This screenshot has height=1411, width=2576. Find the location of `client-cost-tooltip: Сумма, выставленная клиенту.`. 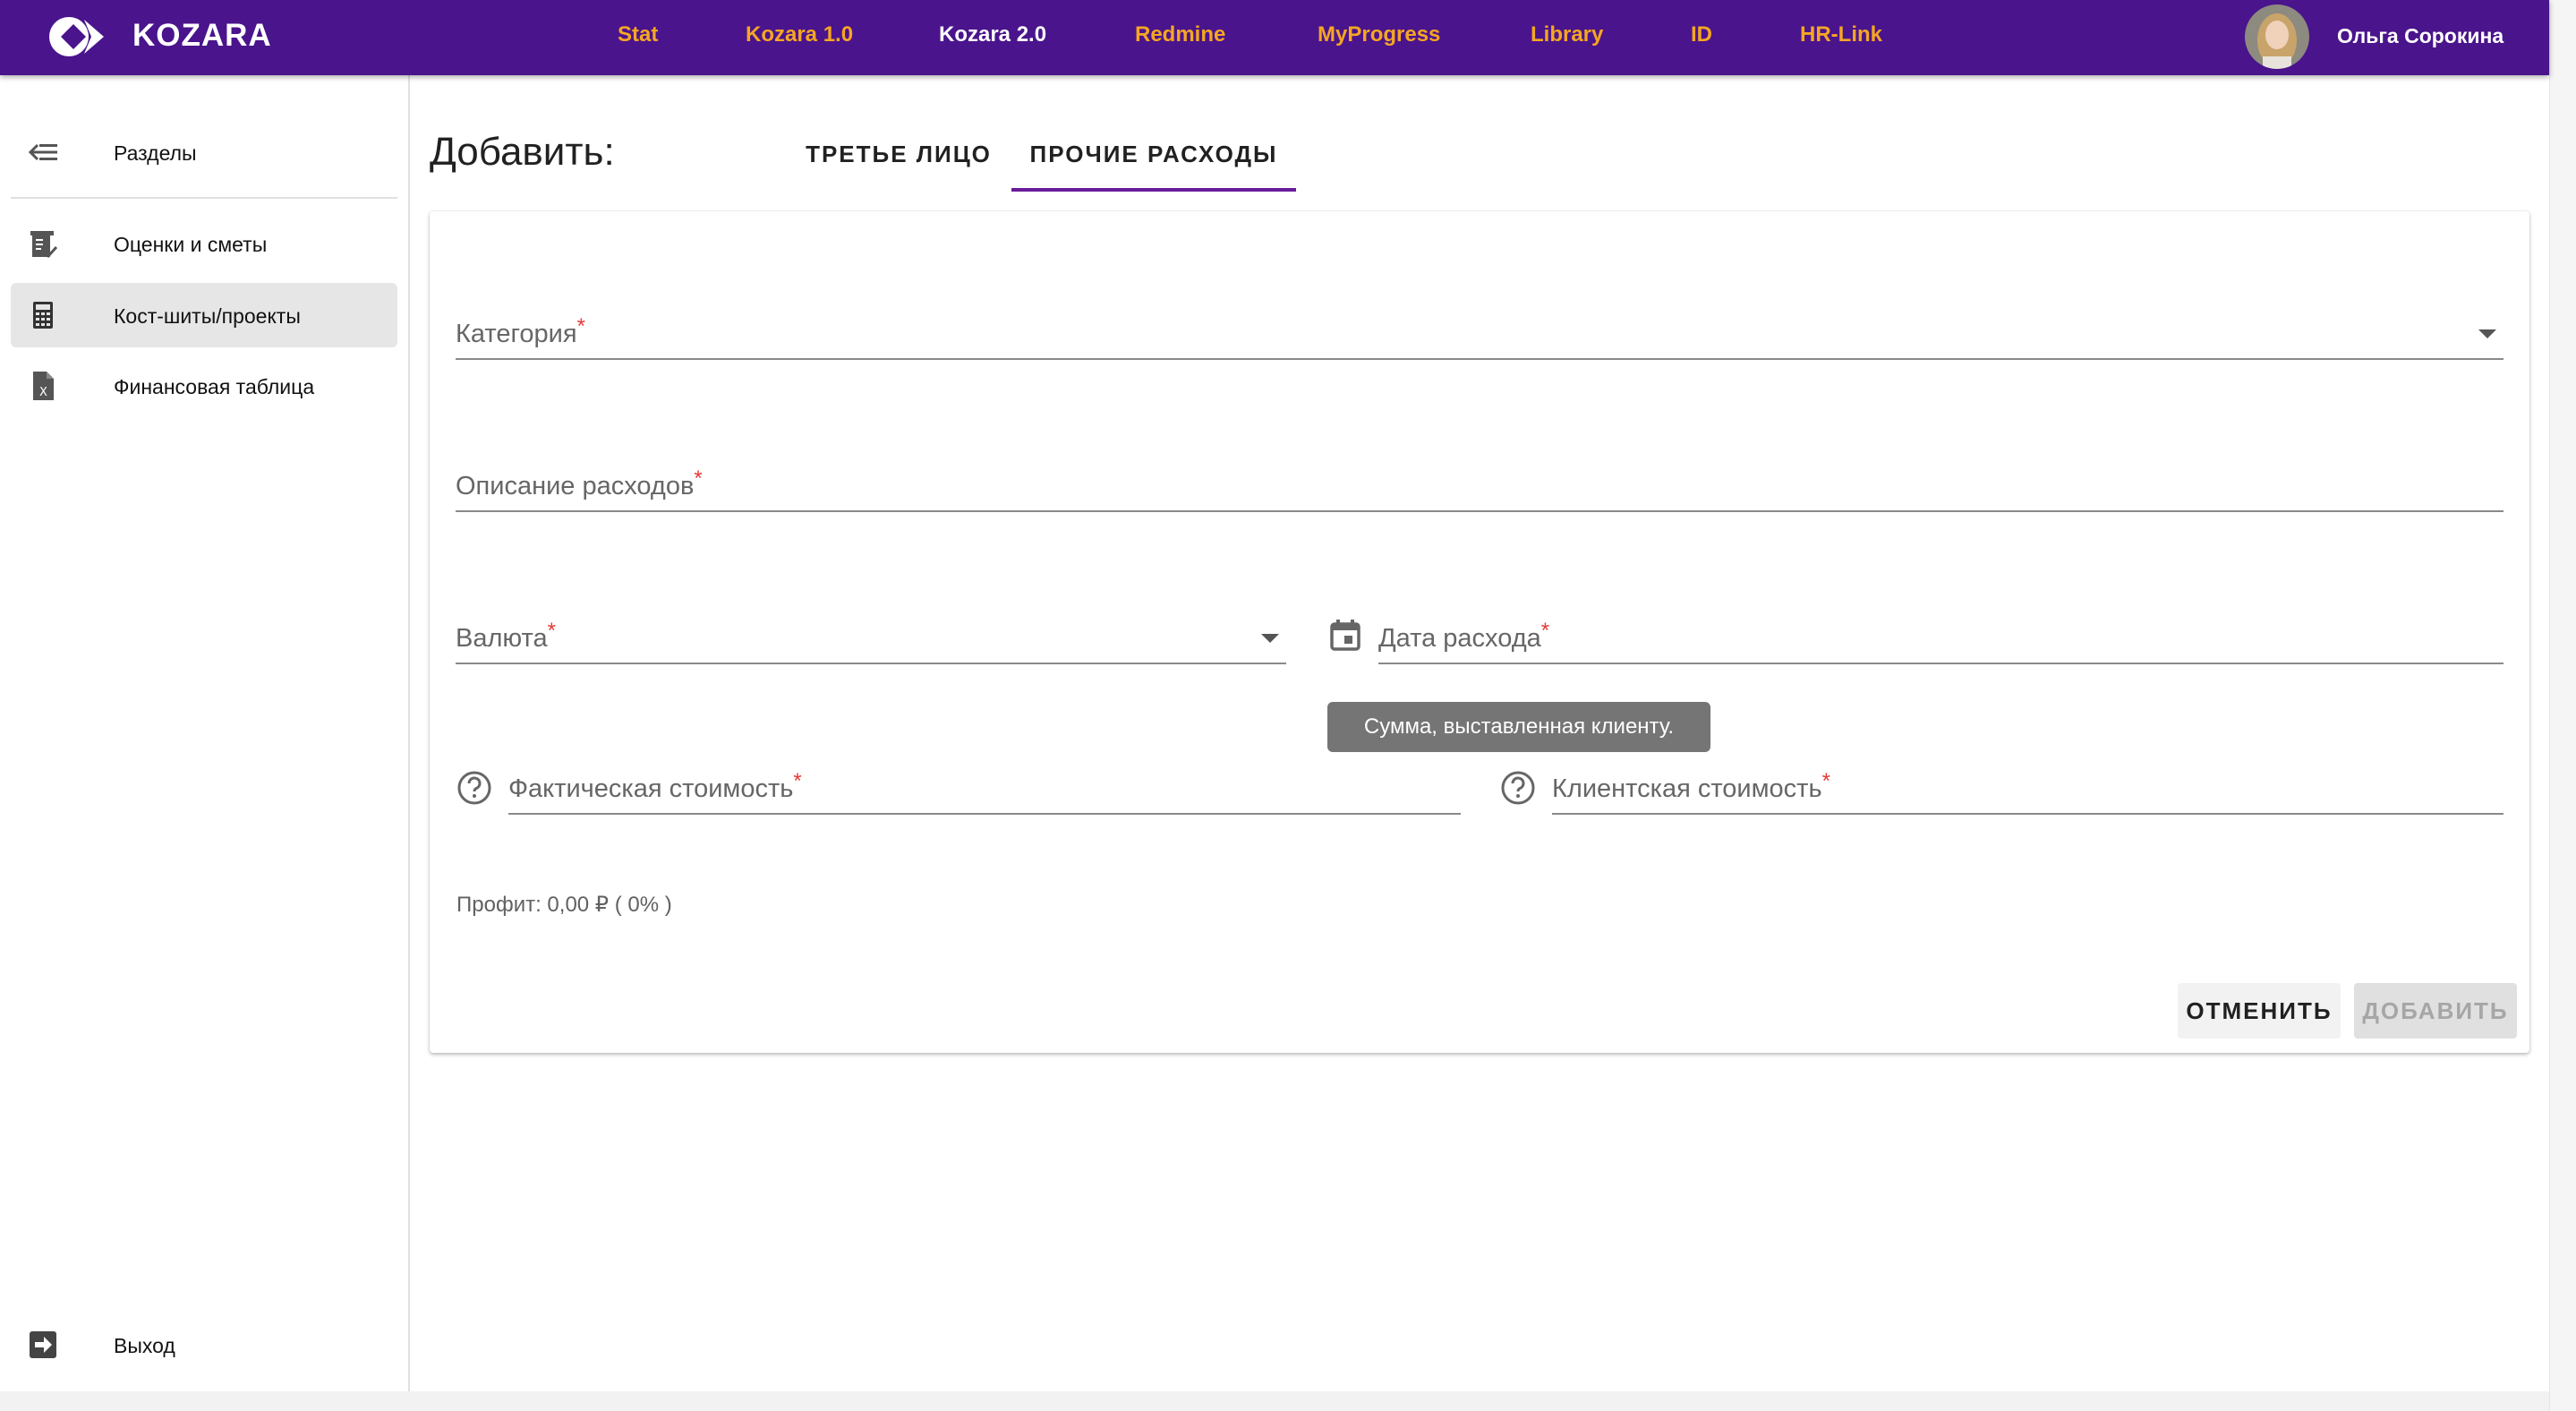

client-cost-tooltip: Сумма, выставленная клиенту. is located at coordinates (1518, 727).